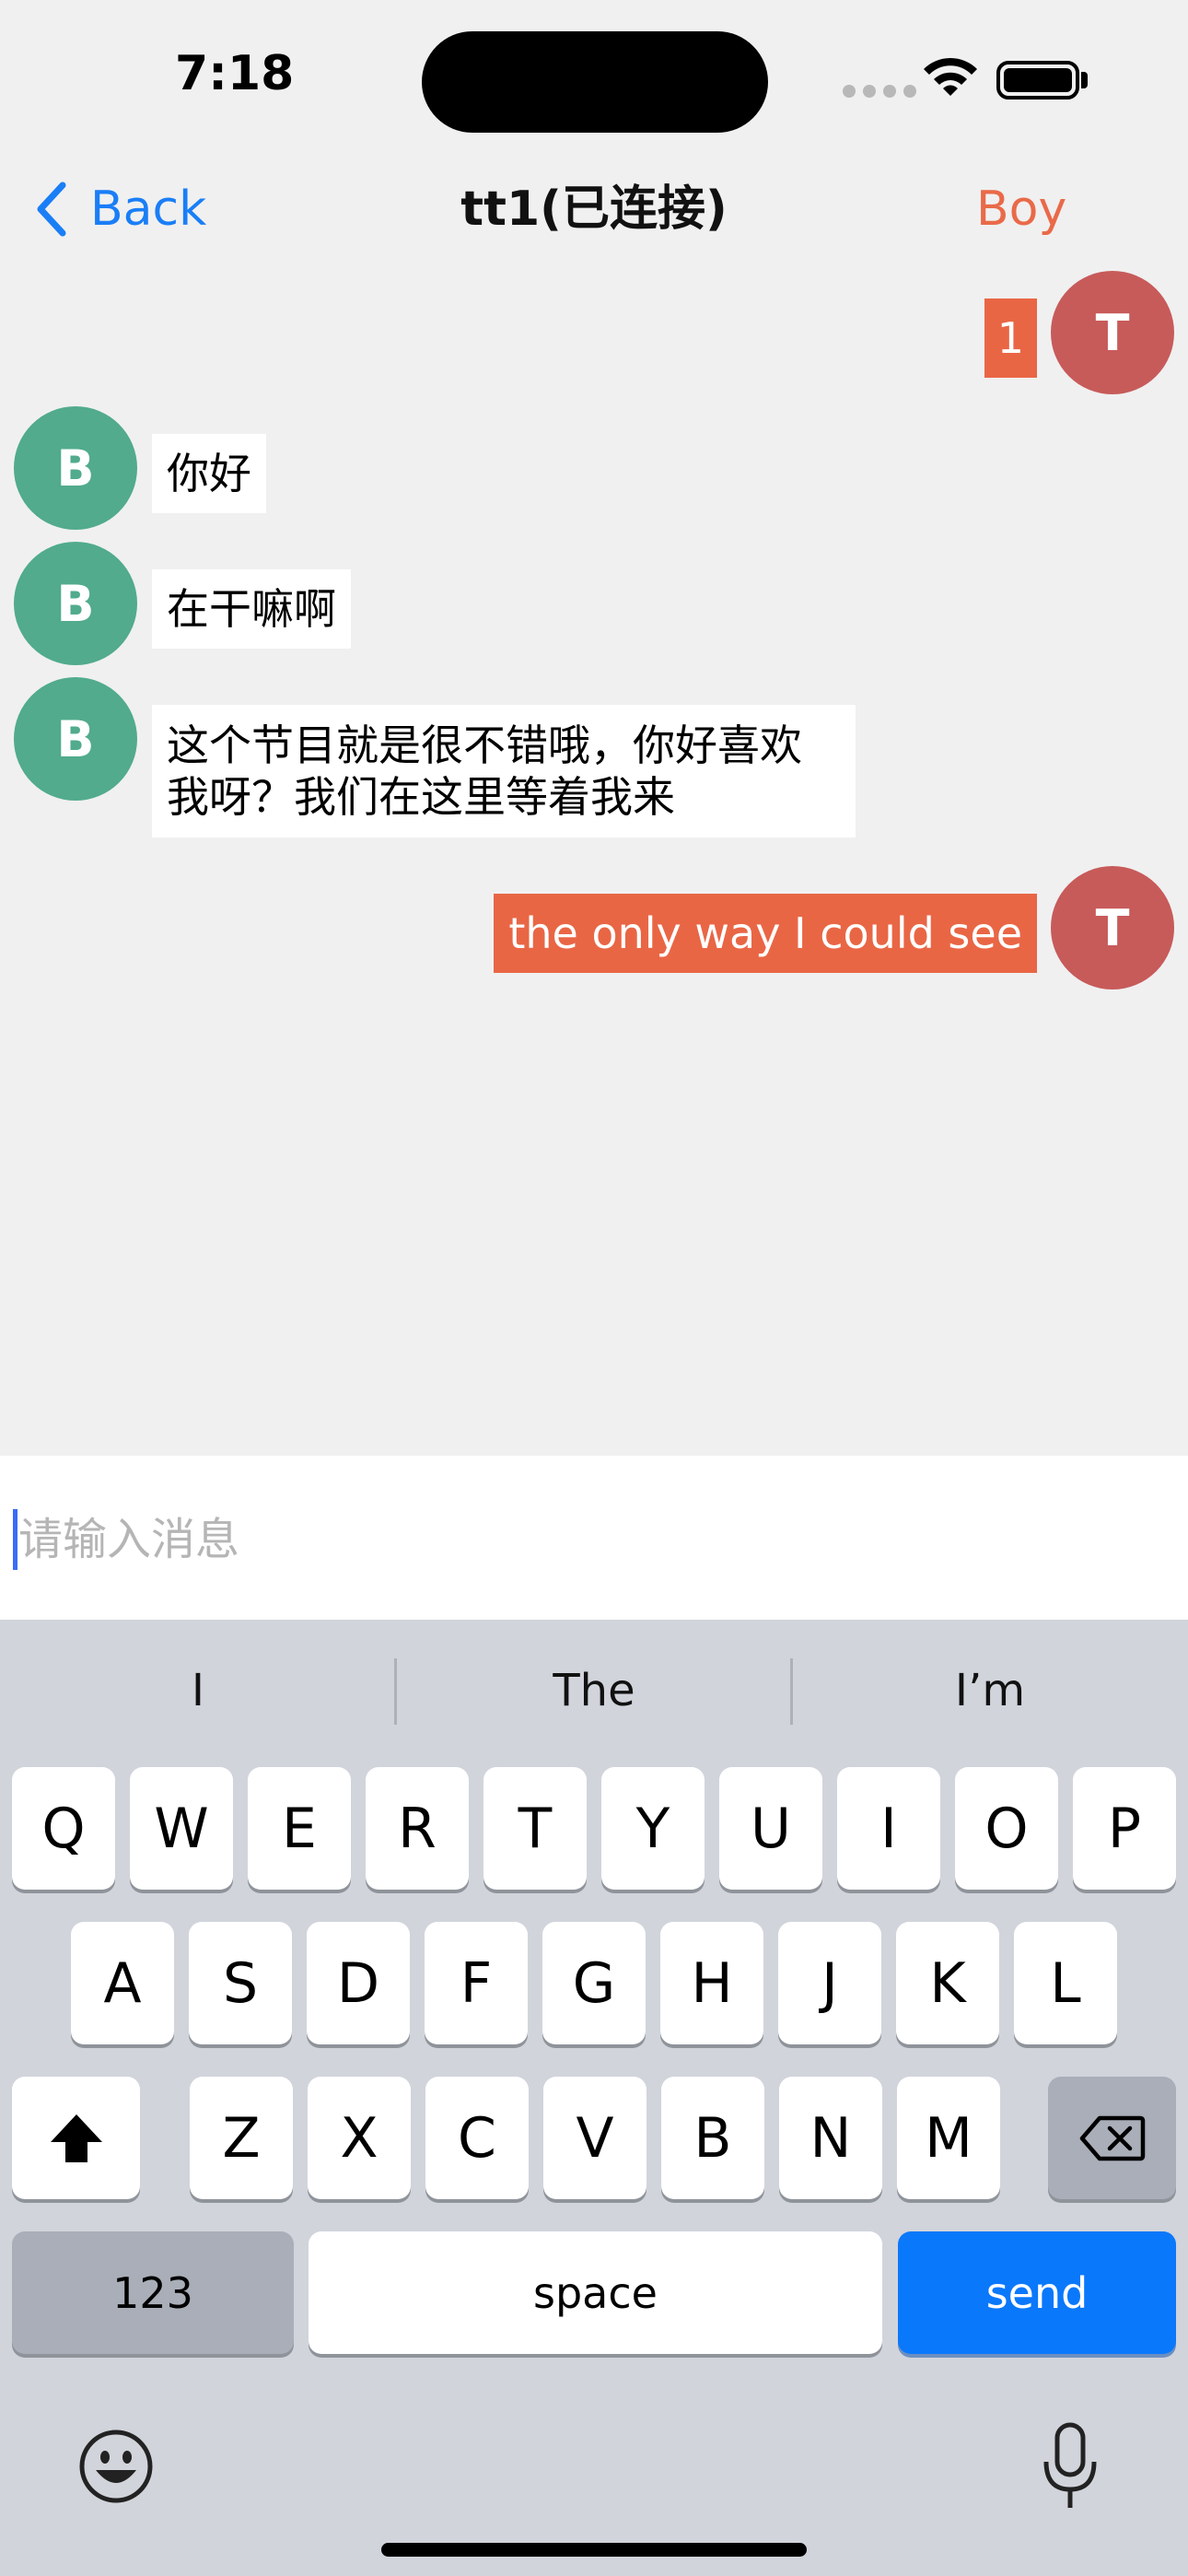 The width and height of the screenshot is (1188, 2576). What do you see at coordinates (595, 82) in the screenshot?
I see `dynamic-island` at bounding box center [595, 82].